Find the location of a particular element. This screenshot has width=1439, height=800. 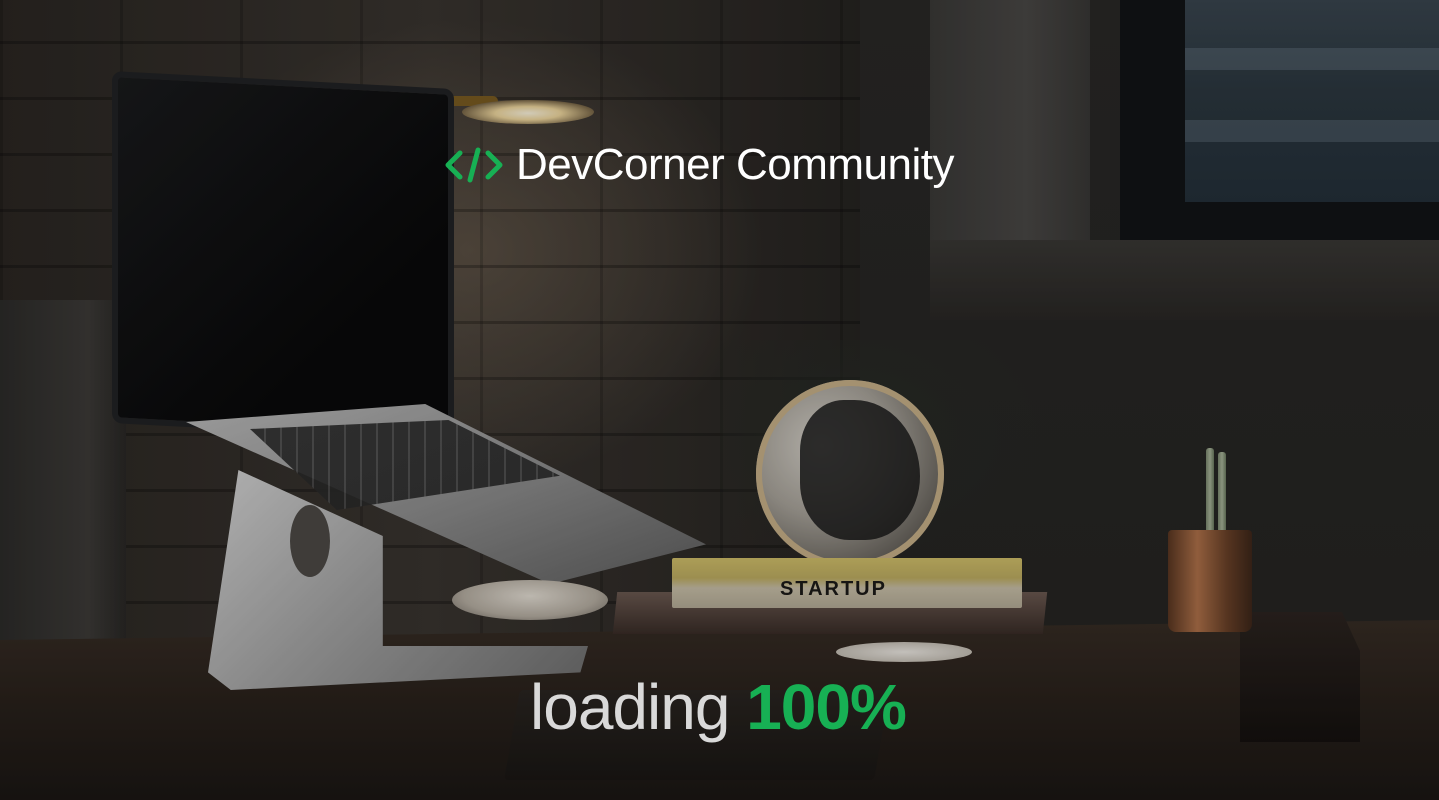

loading-percent: 100% is located at coordinates (826, 707).